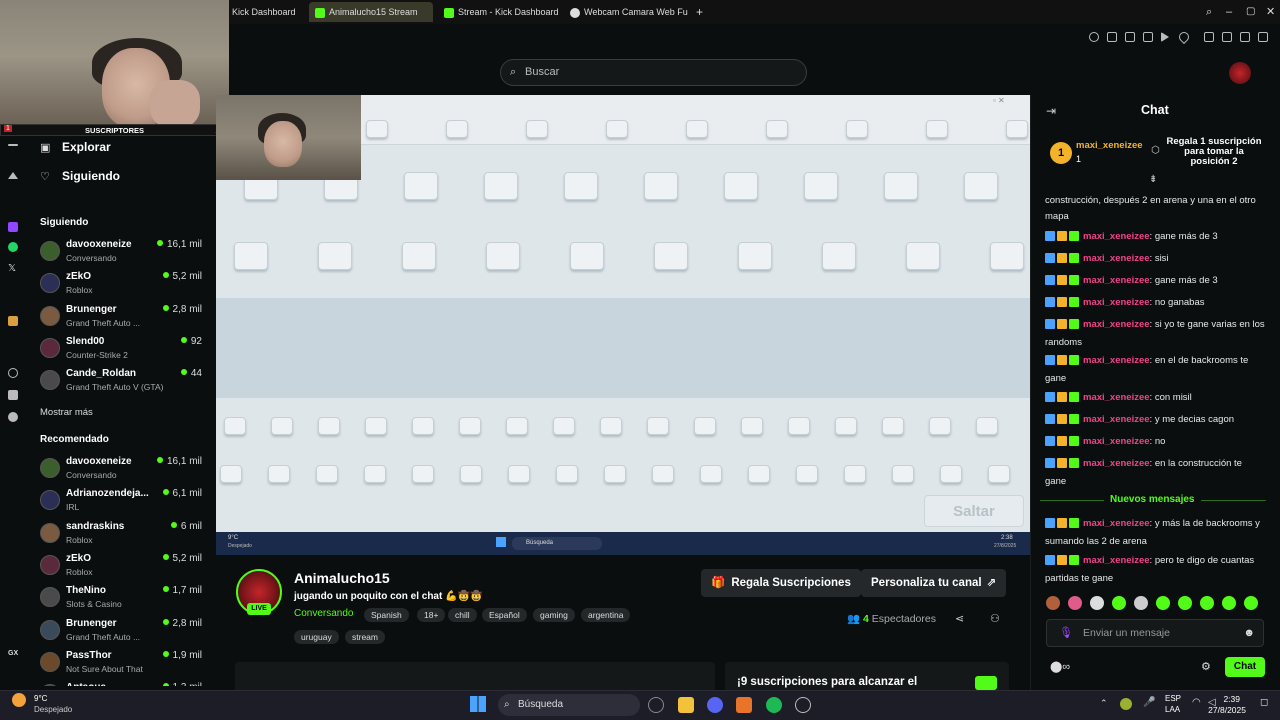 The height and width of the screenshot is (720, 1280). I want to click on tab-animalucho-stream: Animalucho15 Stream, so click(371, 12).